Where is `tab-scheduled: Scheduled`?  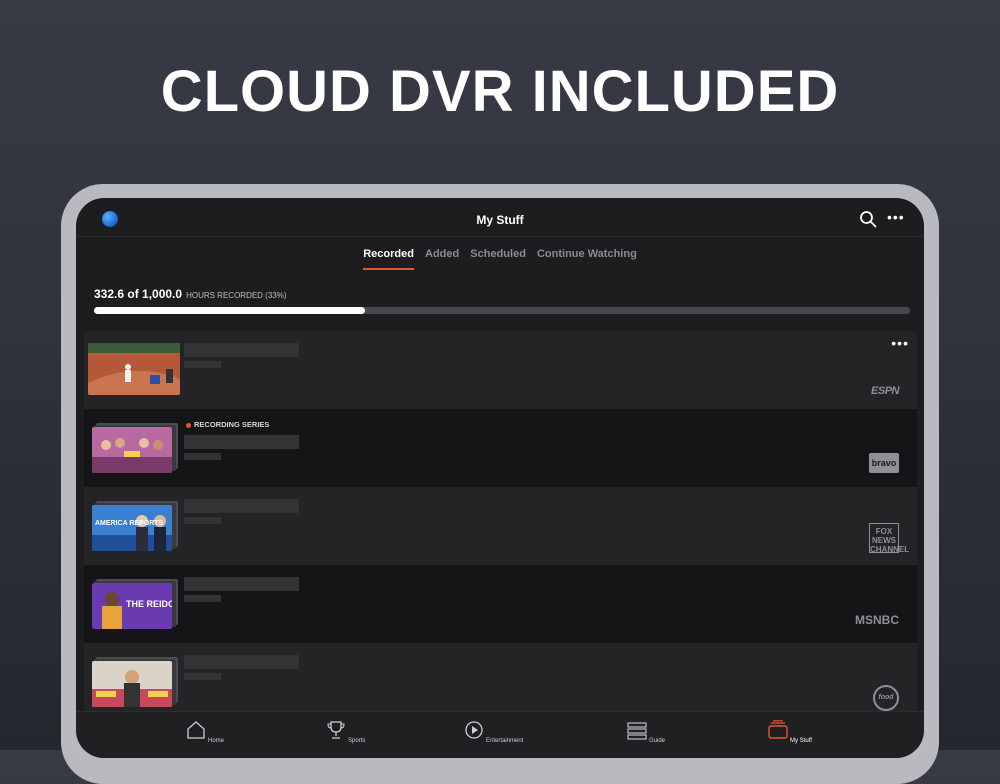 tab-scheduled: Scheduled is located at coordinates (498, 258).